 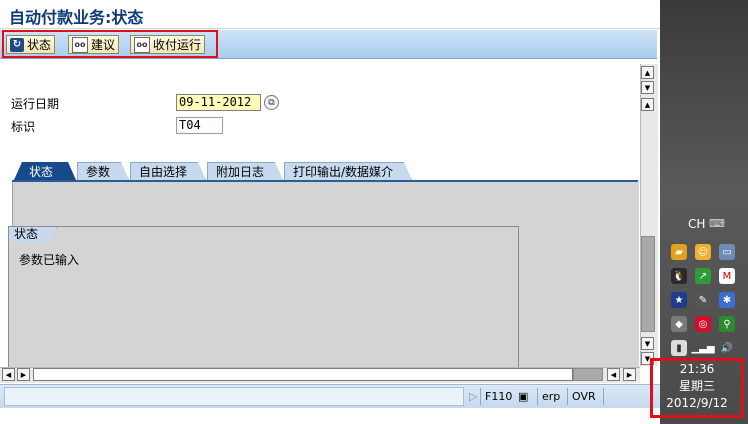 What do you see at coordinates (727, 276) in the screenshot?
I see `mcafee-icon: M` at bounding box center [727, 276].